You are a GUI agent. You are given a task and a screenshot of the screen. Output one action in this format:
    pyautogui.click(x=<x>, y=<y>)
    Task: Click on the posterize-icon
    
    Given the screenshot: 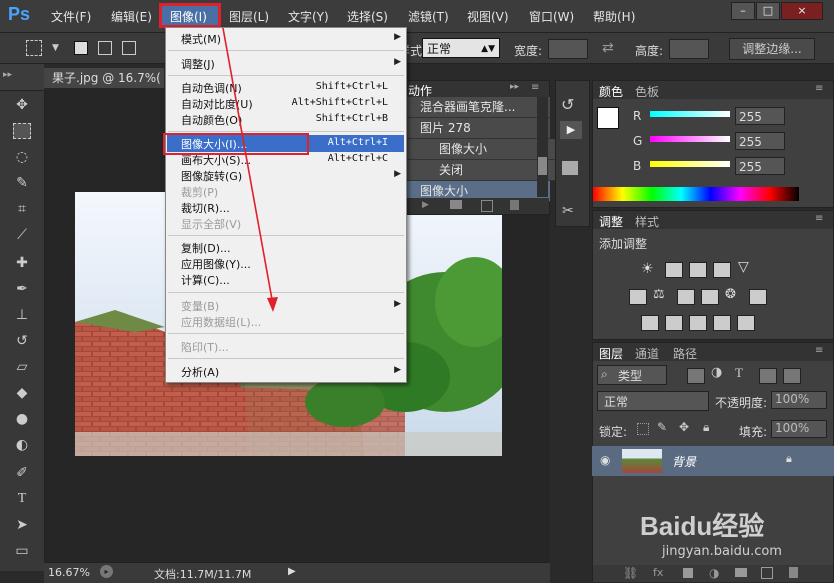 What is the action you would take?
    pyautogui.click(x=674, y=323)
    